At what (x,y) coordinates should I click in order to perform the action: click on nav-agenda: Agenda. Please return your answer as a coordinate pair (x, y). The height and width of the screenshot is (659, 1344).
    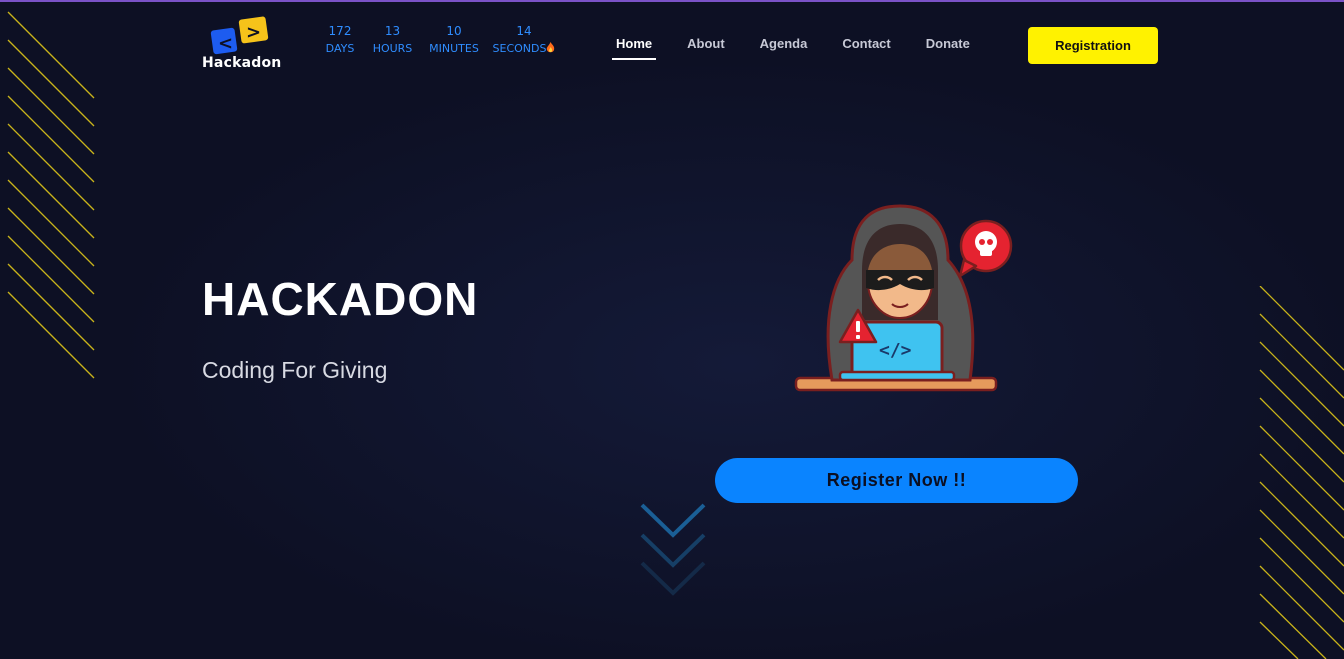
    Looking at the image, I should click on (784, 47).